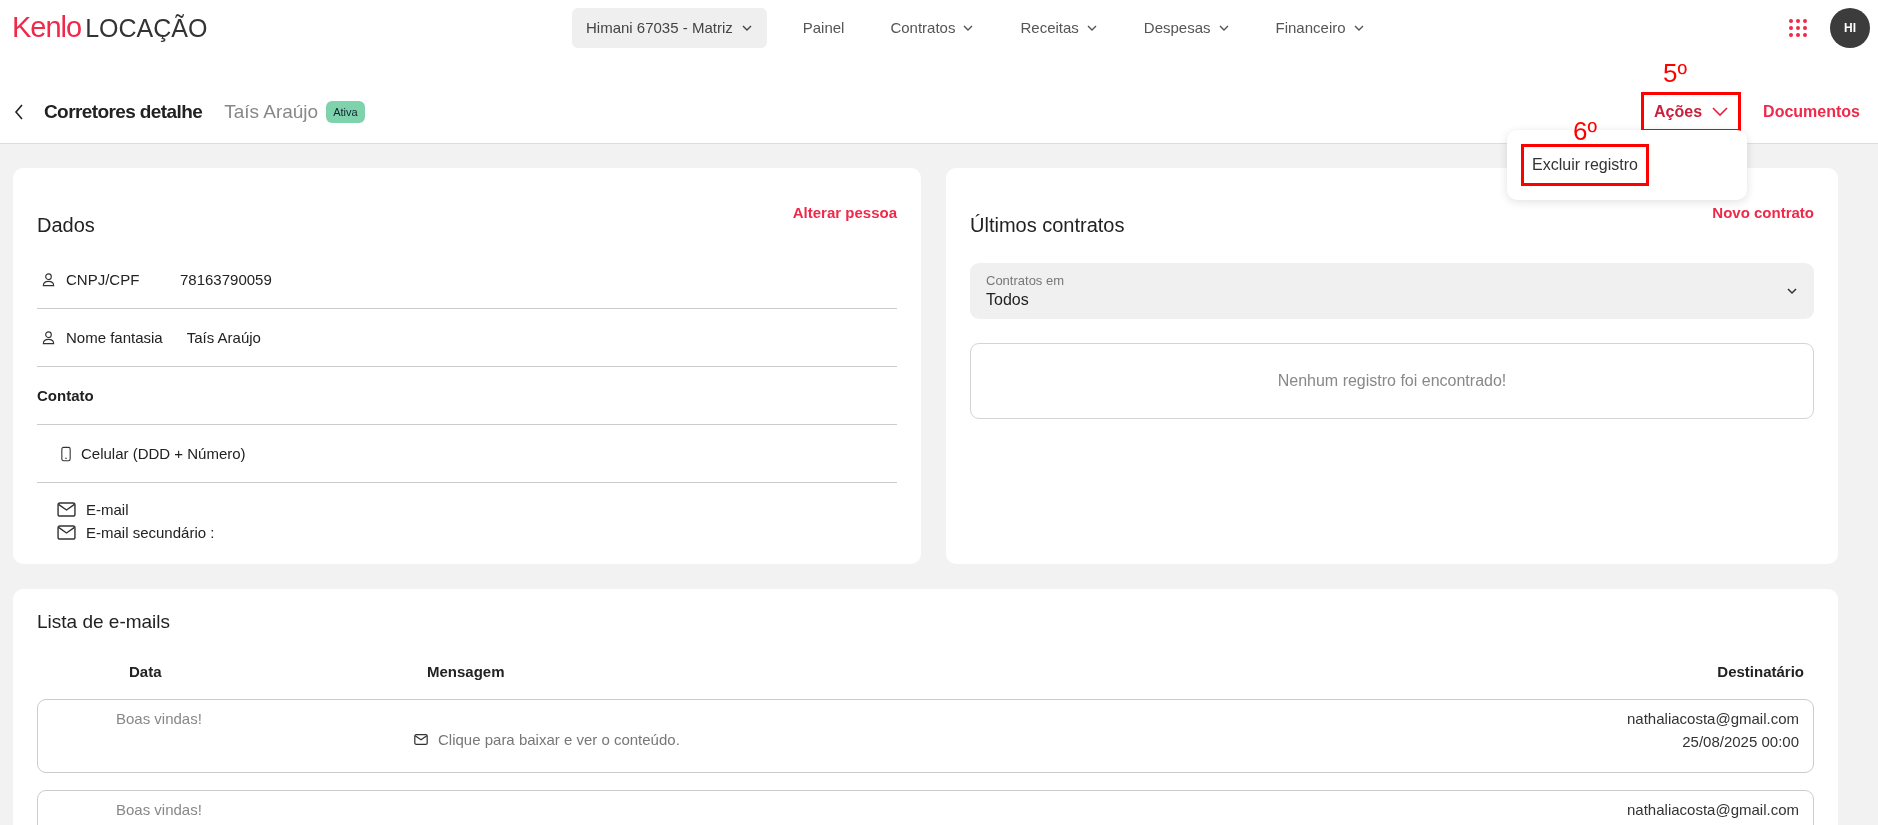 Image resolution: width=1878 pixels, height=825 pixels. I want to click on empty-message: Nenhum registro foi encontrado!, so click(1392, 381).